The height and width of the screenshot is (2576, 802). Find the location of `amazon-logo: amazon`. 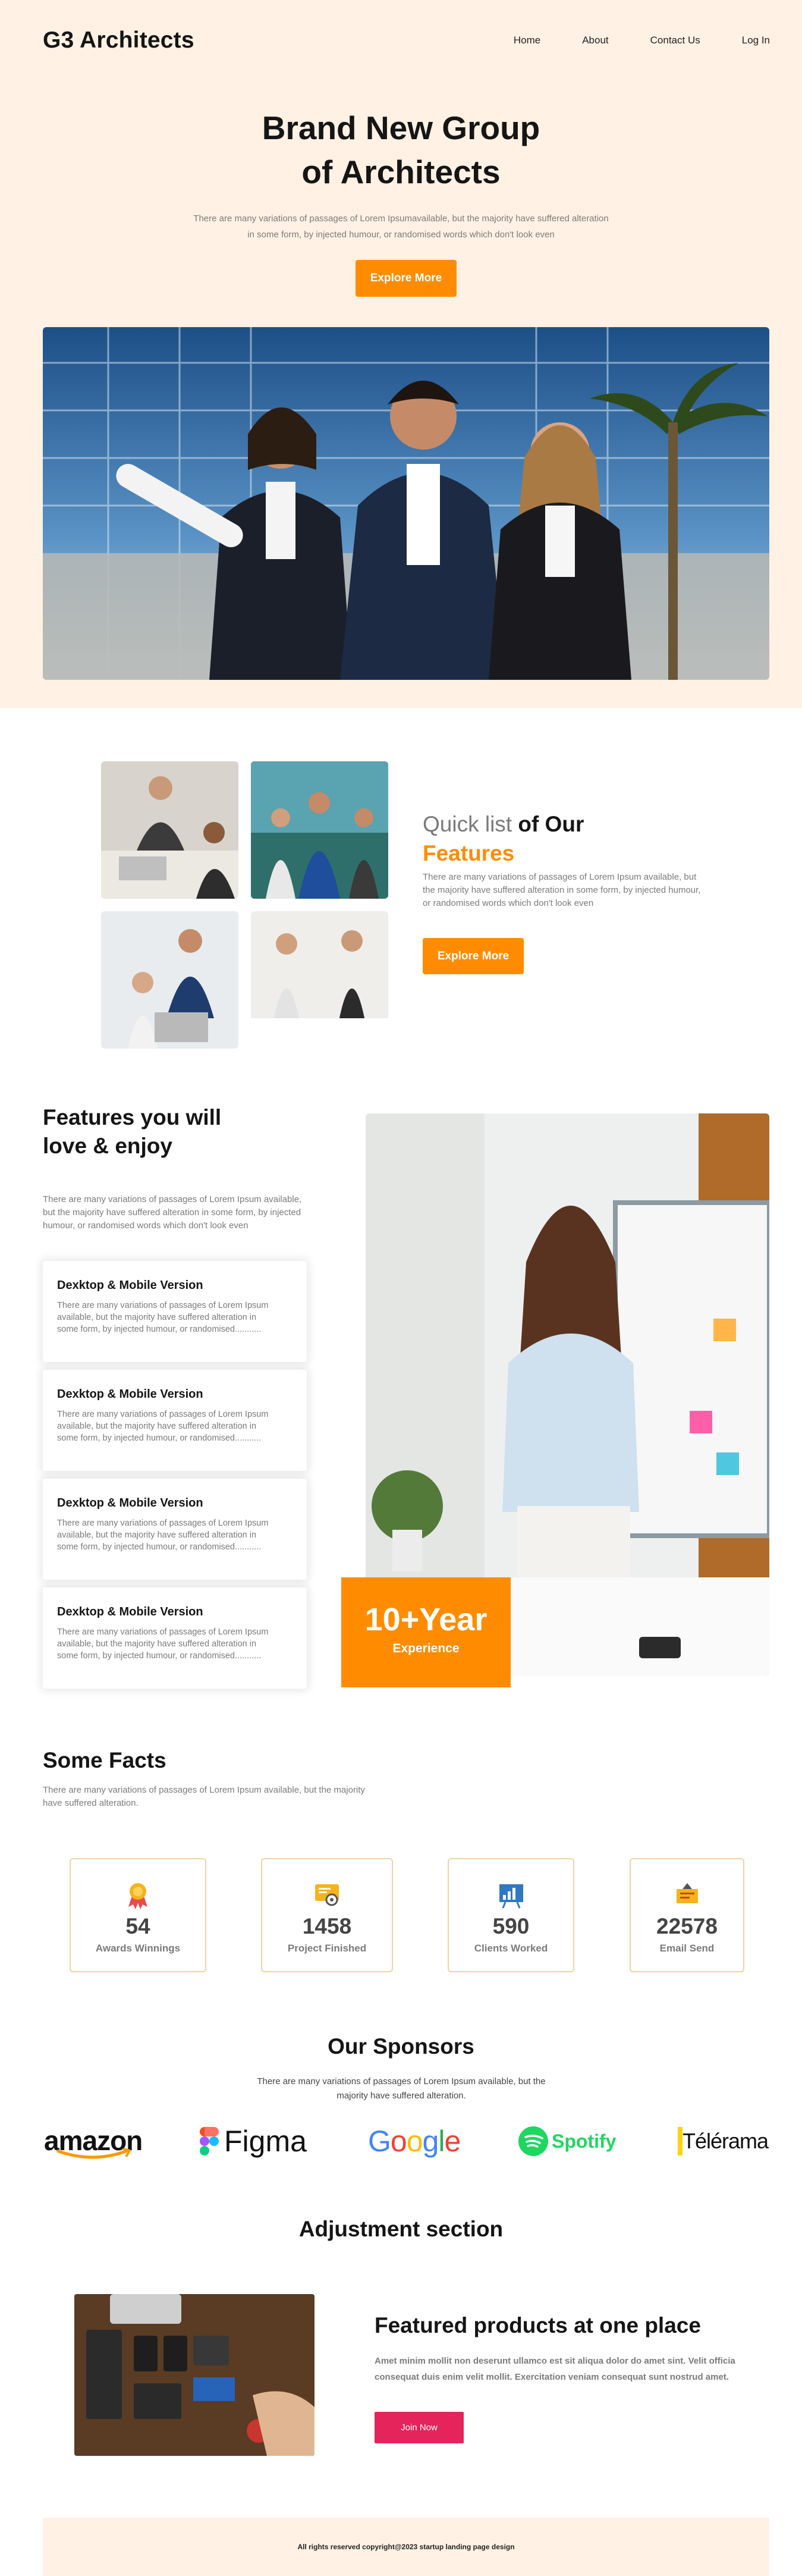

amazon-logo: amazon is located at coordinates (94, 2141).